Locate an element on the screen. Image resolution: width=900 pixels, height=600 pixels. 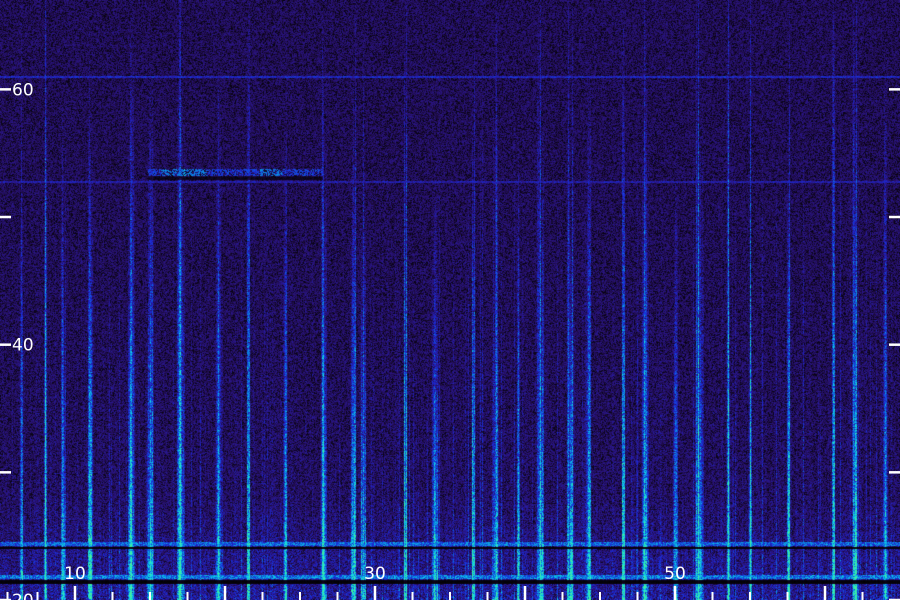
x-tick-label: 30 is located at coordinates (375, 574).